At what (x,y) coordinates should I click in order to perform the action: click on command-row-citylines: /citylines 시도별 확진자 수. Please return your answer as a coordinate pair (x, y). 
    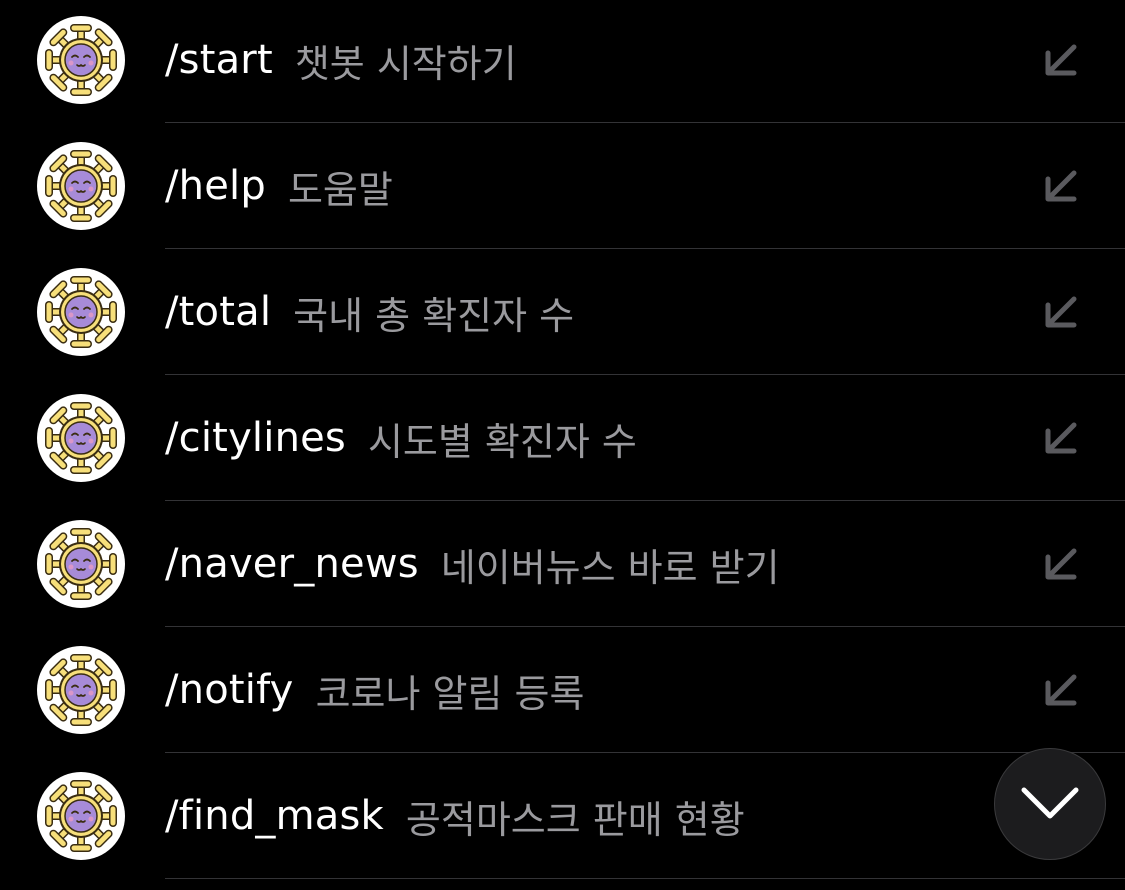
    Looking at the image, I should click on (562, 438).